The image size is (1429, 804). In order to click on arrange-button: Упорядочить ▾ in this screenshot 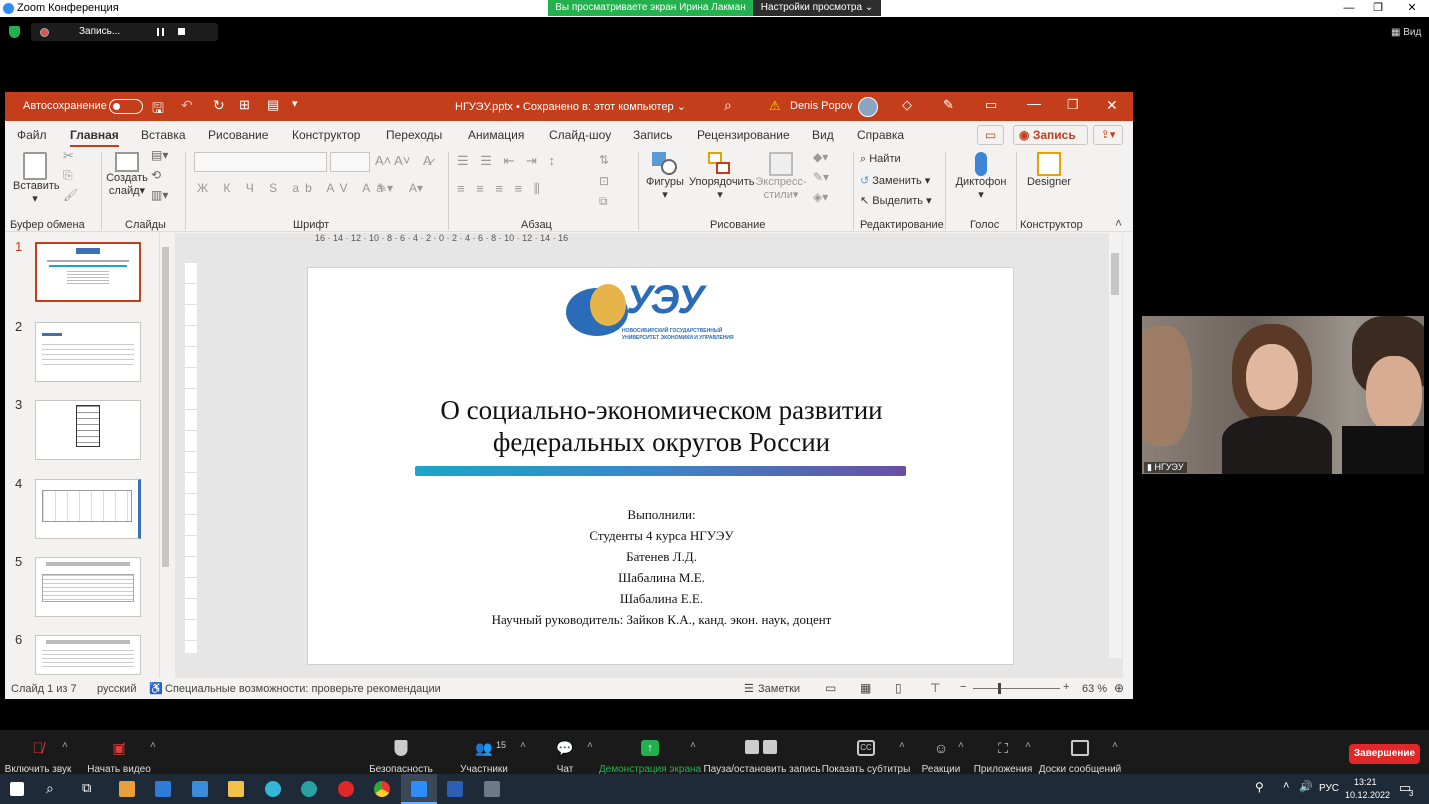, I will do `click(721, 176)`.